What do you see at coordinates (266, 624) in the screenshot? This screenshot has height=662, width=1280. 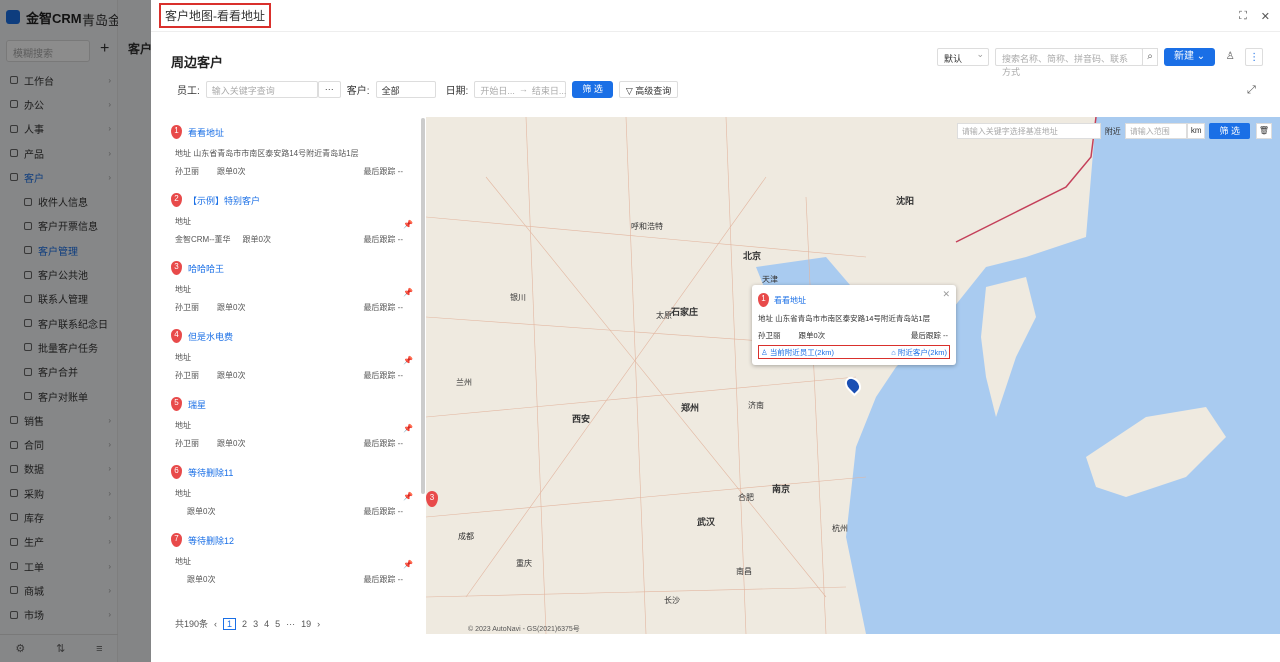 I see `page-number: 4` at bounding box center [266, 624].